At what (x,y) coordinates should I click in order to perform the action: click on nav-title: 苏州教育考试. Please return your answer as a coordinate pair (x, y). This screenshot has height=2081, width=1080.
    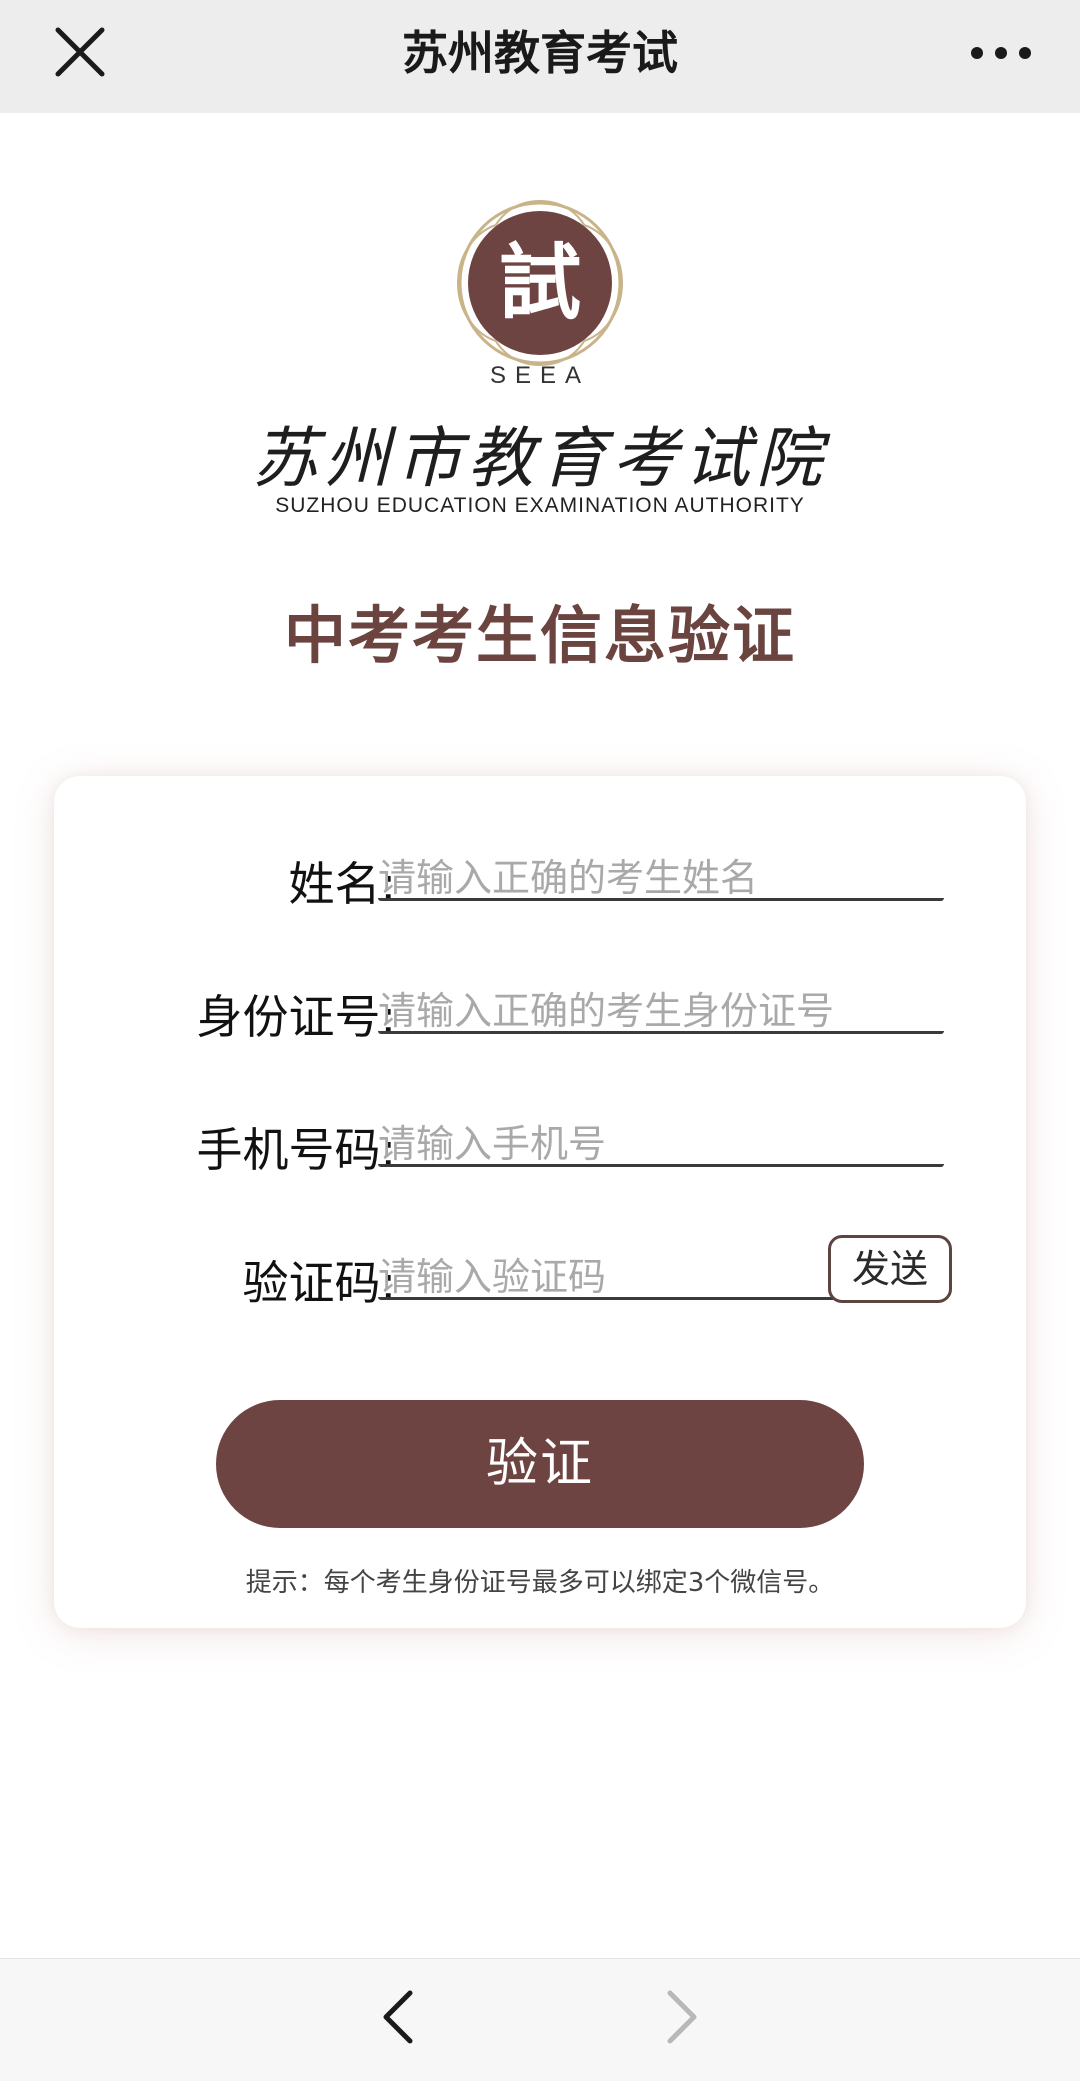
    Looking at the image, I should click on (540, 53).